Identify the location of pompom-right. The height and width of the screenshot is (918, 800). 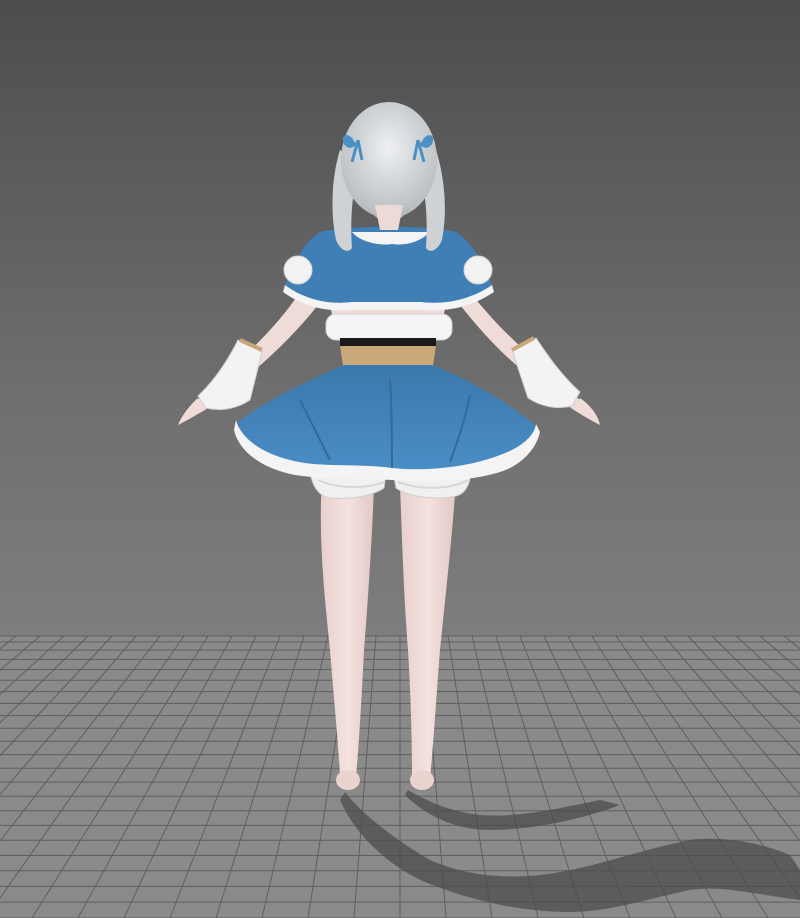
(478, 270).